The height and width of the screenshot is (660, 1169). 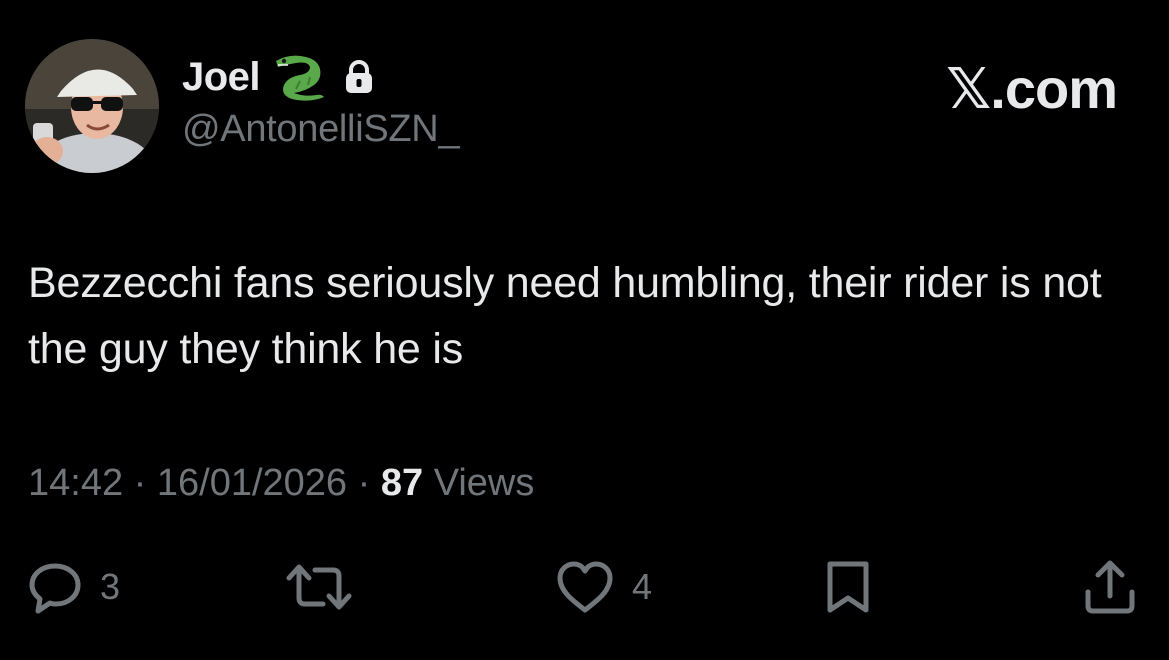 I want to click on like-button: 4, so click(x=603, y=587).